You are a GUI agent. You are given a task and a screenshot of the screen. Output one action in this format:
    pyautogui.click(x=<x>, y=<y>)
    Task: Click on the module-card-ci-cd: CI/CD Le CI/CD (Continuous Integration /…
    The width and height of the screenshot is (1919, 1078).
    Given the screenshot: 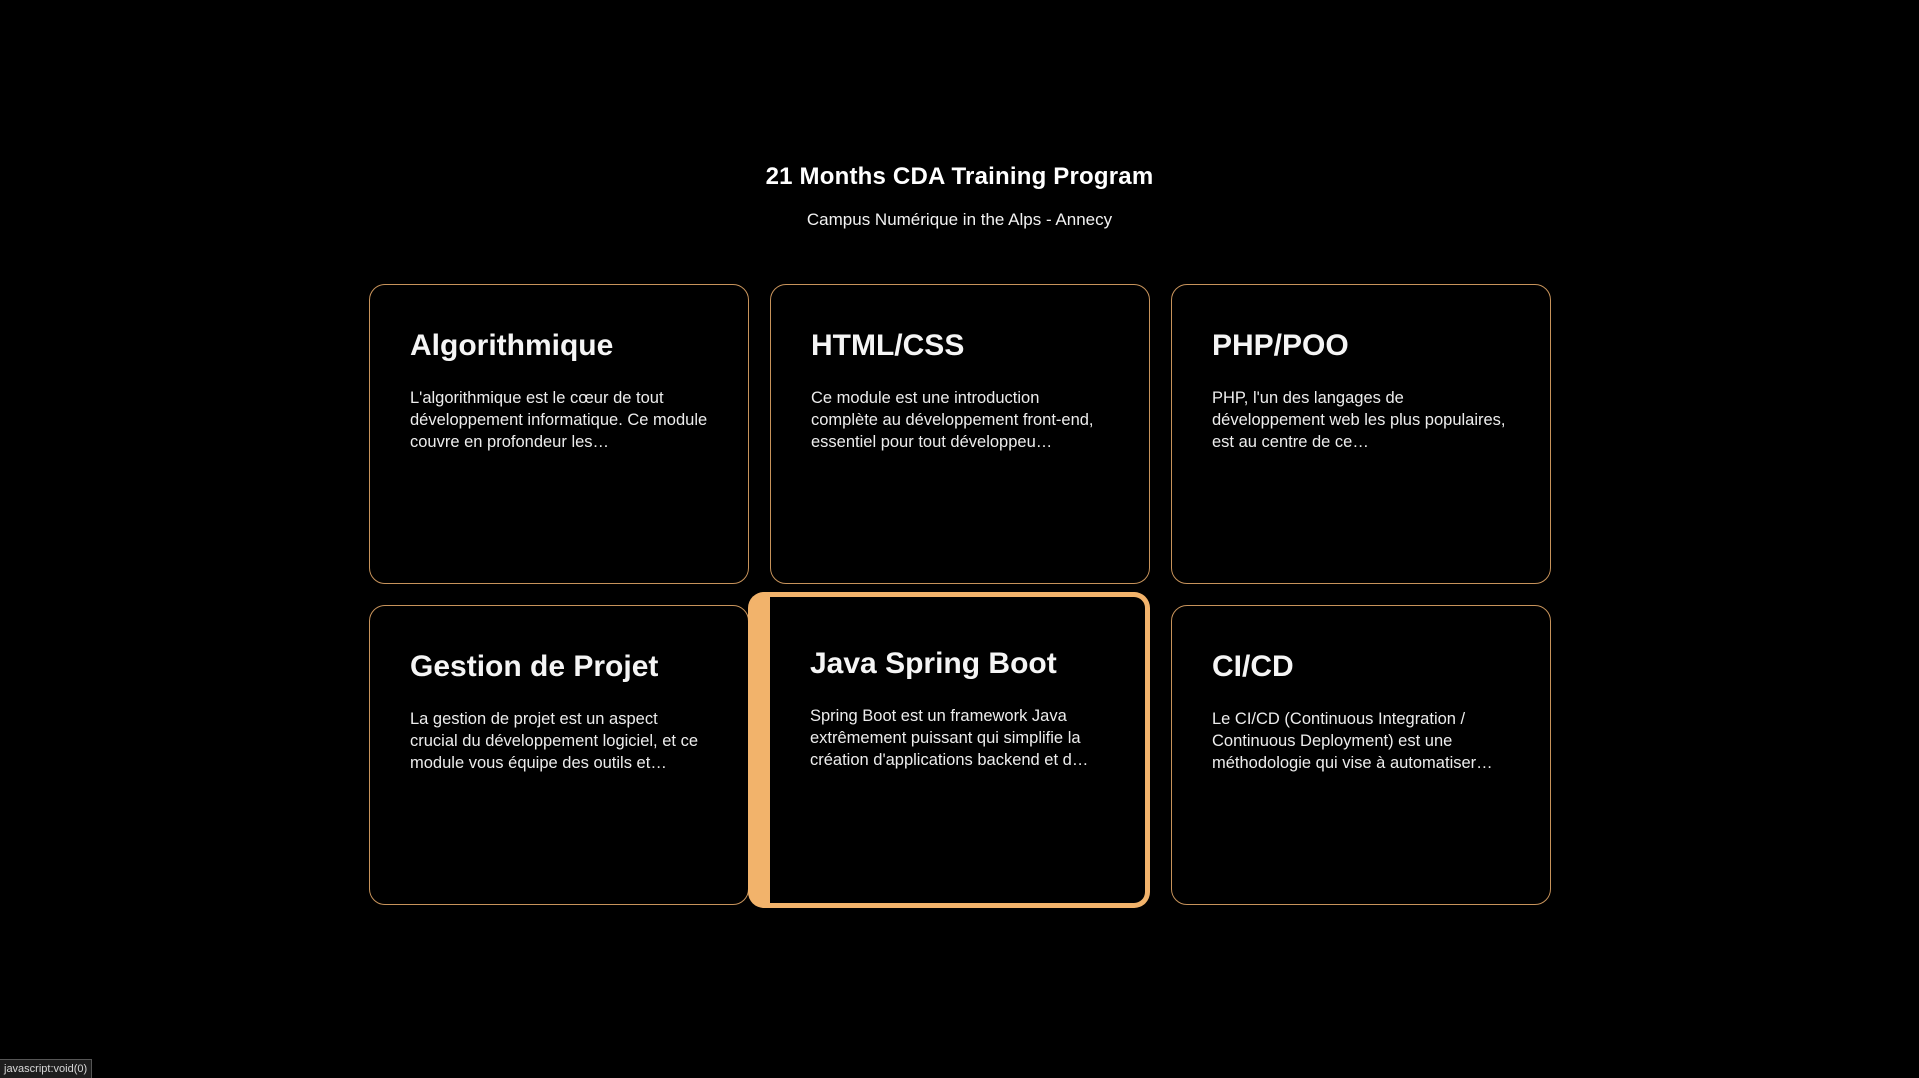 What is the action you would take?
    pyautogui.click(x=1361, y=755)
    